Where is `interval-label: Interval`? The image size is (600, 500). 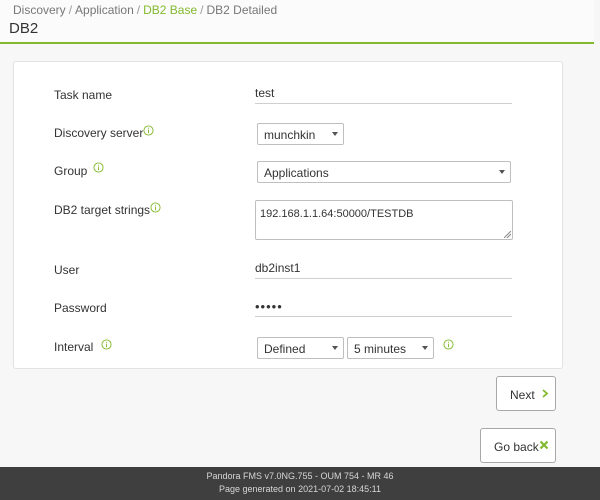 interval-label: Interval is located at coordinates (74, 347).